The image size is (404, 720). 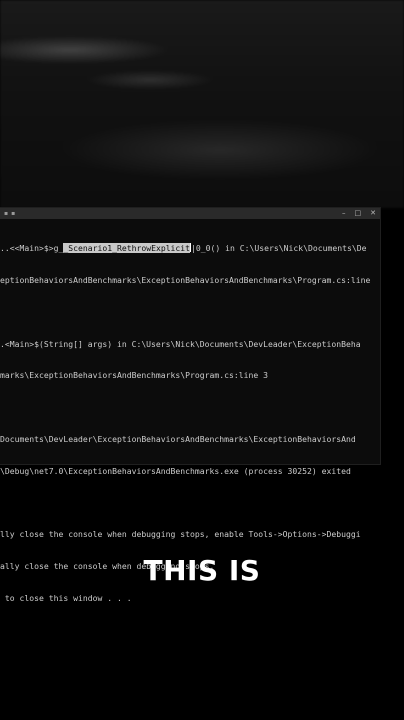 What do you see at coordinates (344, 213) in the screenshot?
I see `minimize-icon: –` at bounding box center [344, 213].